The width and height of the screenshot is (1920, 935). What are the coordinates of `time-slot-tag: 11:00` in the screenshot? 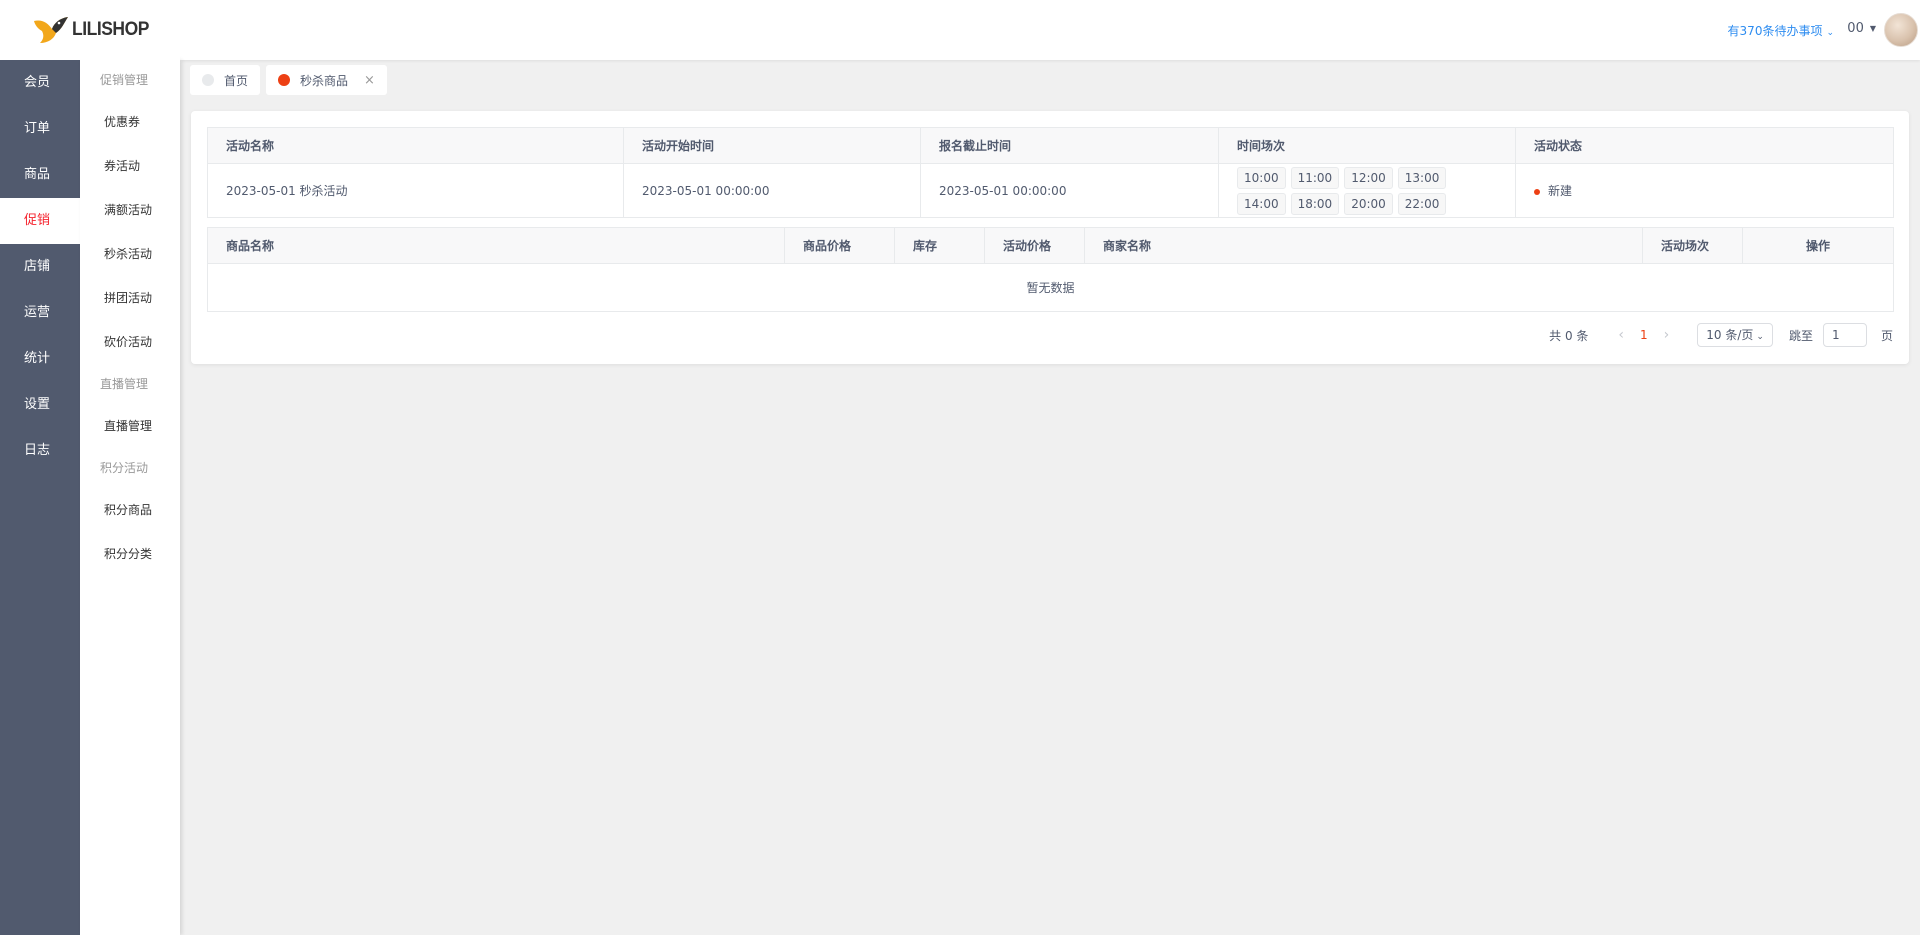 It's located at (1315, 178).